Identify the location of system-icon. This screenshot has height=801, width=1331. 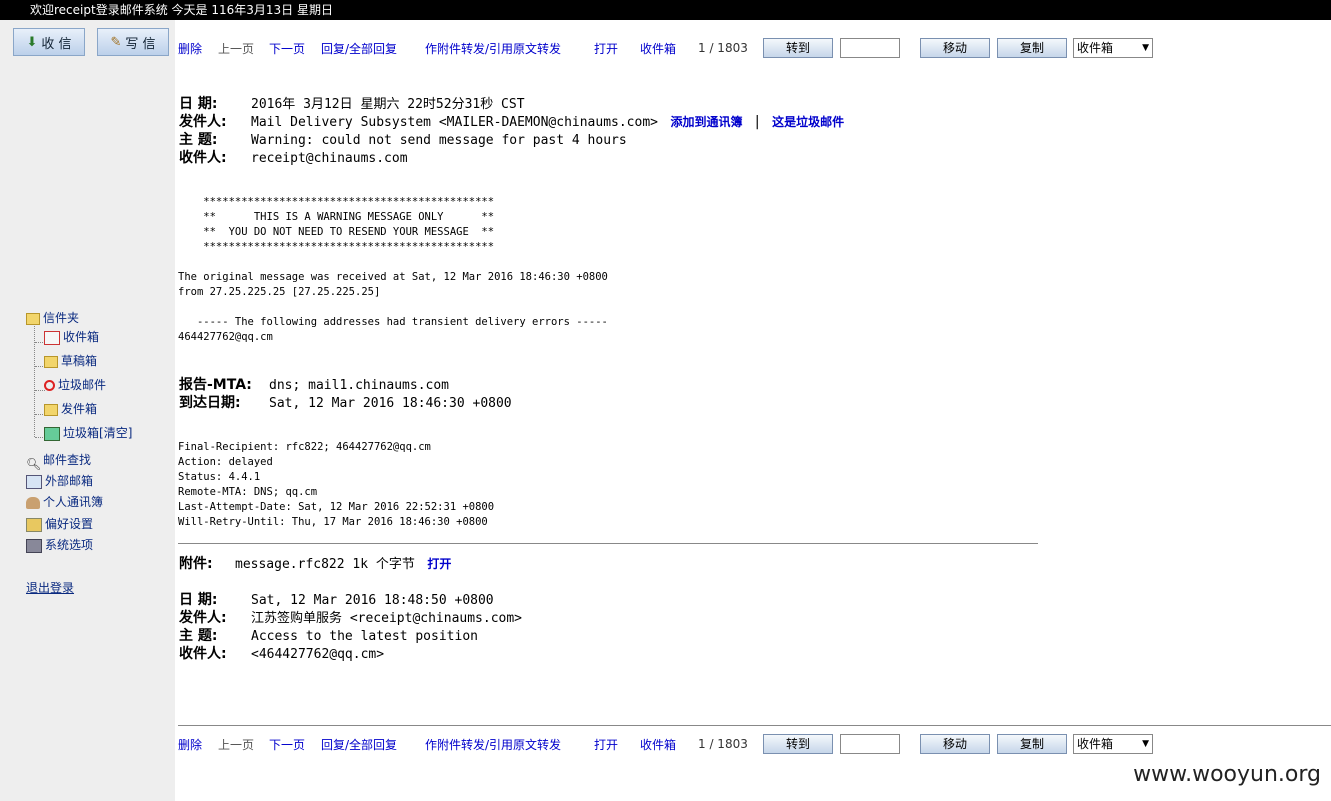
(34, 545).